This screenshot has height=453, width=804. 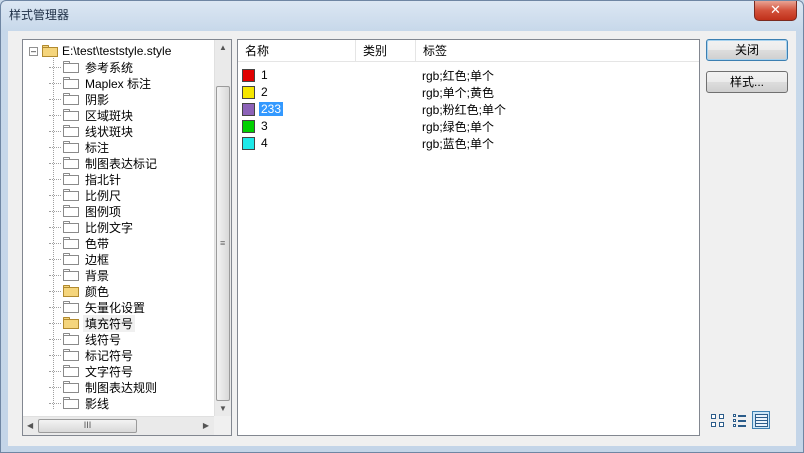 I want to click on tree-item: 填充符号, so click(x=92, y=323).